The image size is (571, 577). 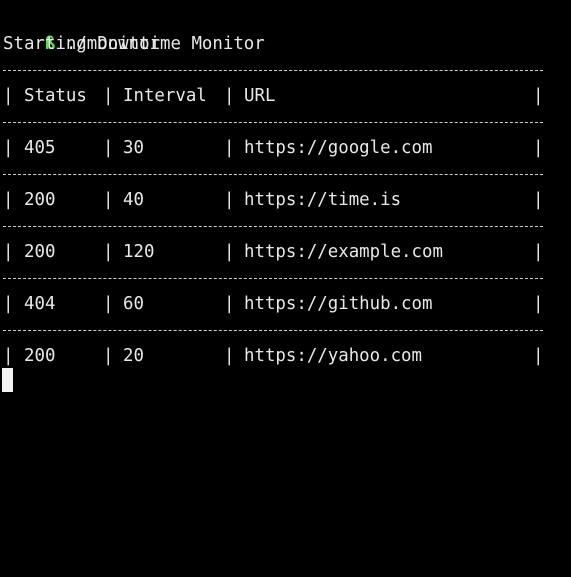 What do you see at coordinates (7, 380) in the screenshot?
I see `terminal-cursor` at bounding box center [7, 380].